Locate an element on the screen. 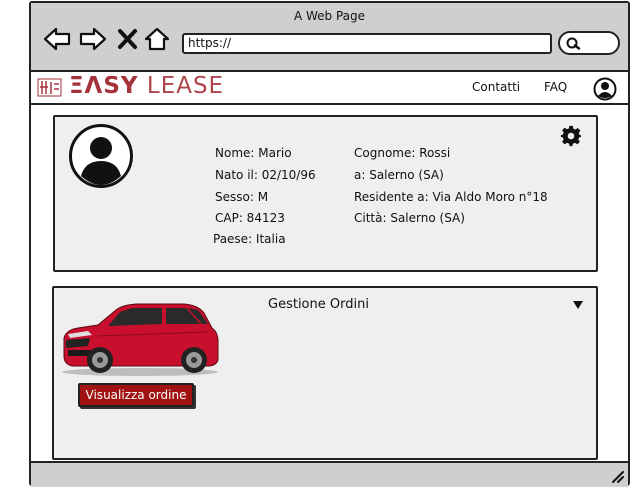  resize-handle-icon is located at coordinates (617, 476).